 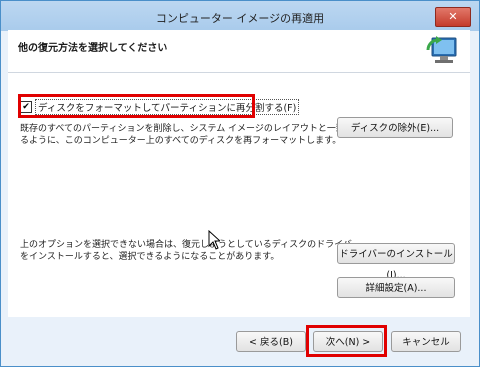 I want to click on close-button: ✕, so click(x=453, y=17).